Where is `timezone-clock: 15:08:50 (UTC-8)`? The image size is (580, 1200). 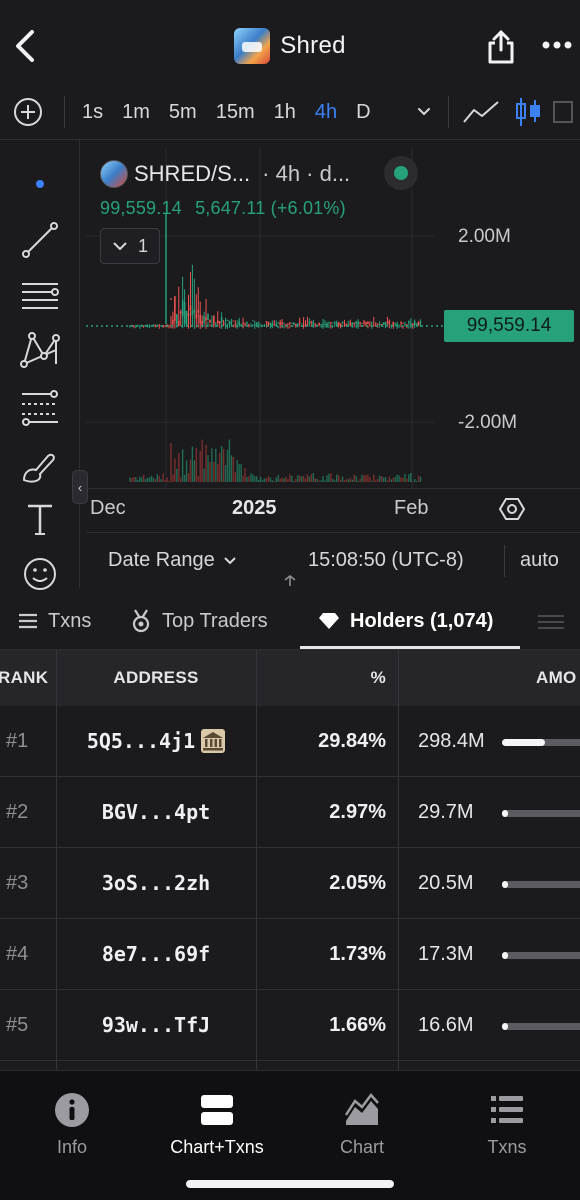
timezone-clock: 15:08:50 (UTC-8) is located at coordinates (386, 560).